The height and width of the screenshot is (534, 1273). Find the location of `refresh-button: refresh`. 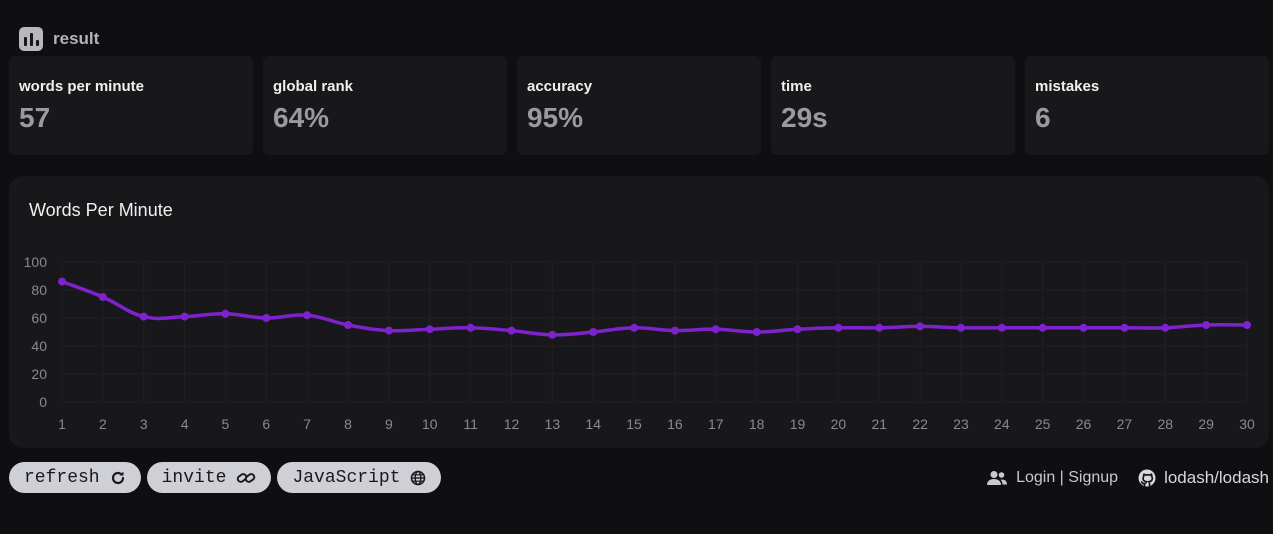

refresh-button: refresh is located at coordinates (75, 477).